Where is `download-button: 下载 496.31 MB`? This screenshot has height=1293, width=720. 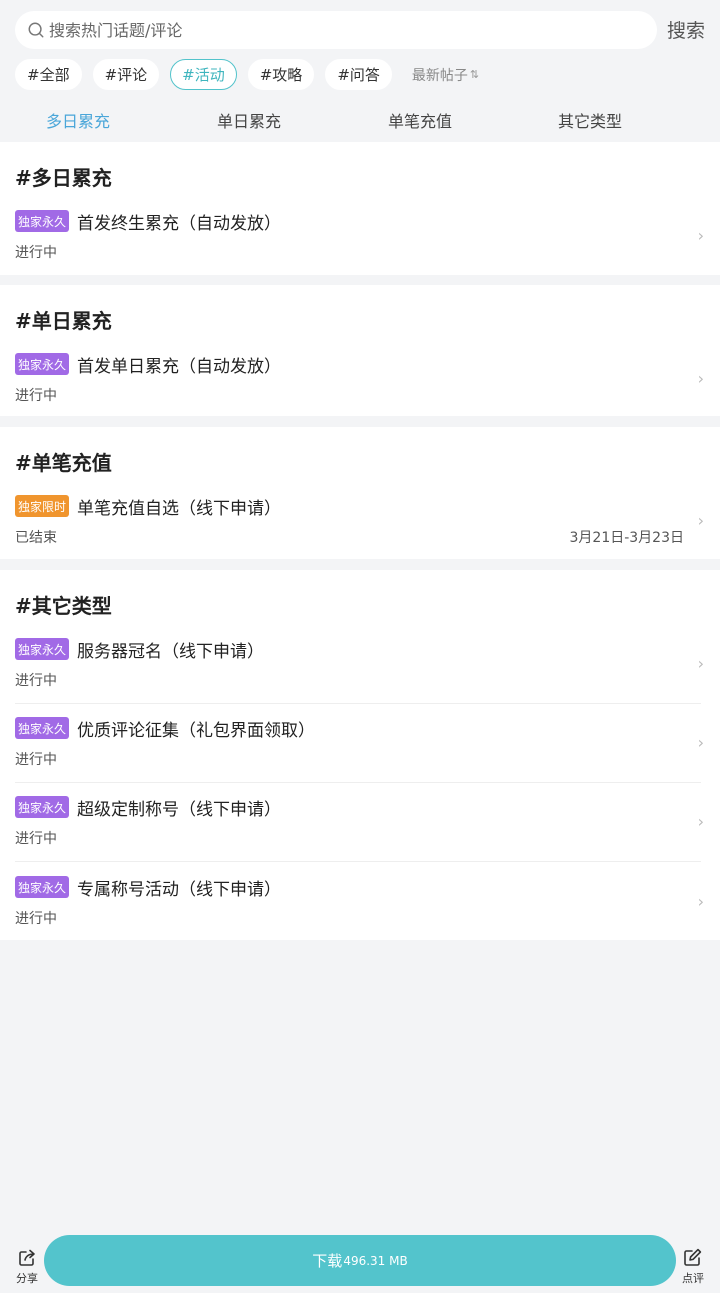 download-button: 下载 496.31 MB is located at coordinates (360, 1260).